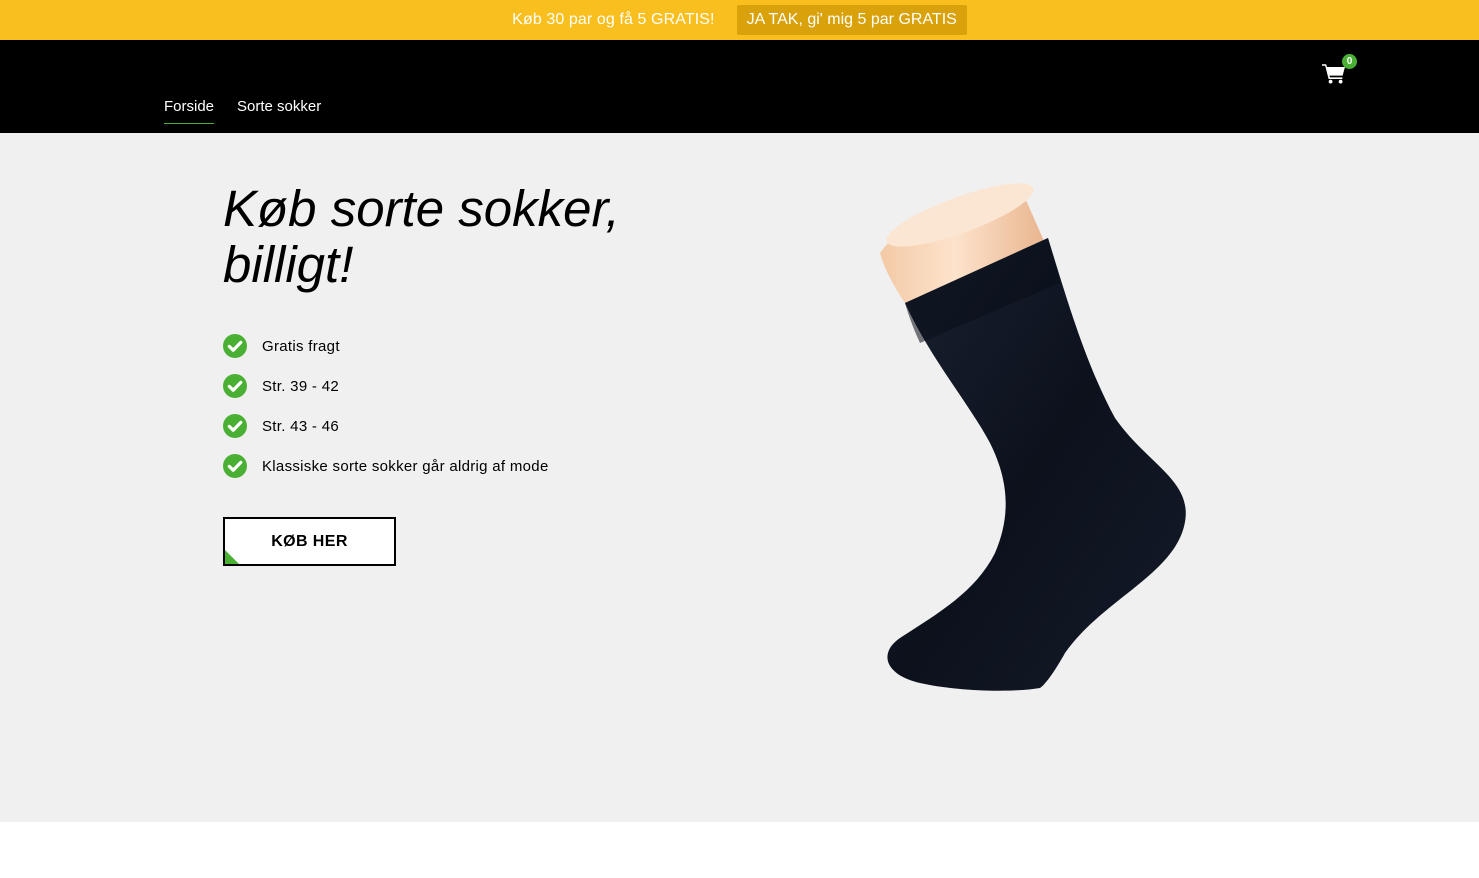  I want to click on promo-text: Køb 30 par og få 5 GRATIS!, so click(613, 19).